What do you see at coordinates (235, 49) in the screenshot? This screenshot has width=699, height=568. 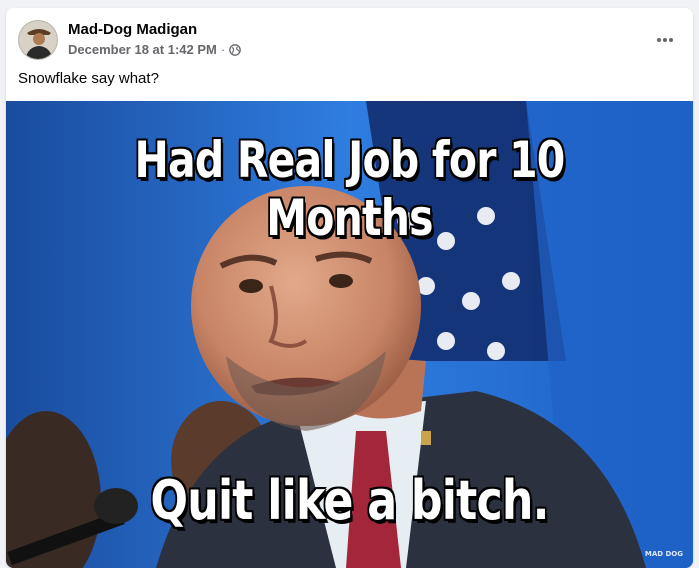 I see `globe-icon` at bounding box center [235, 49].